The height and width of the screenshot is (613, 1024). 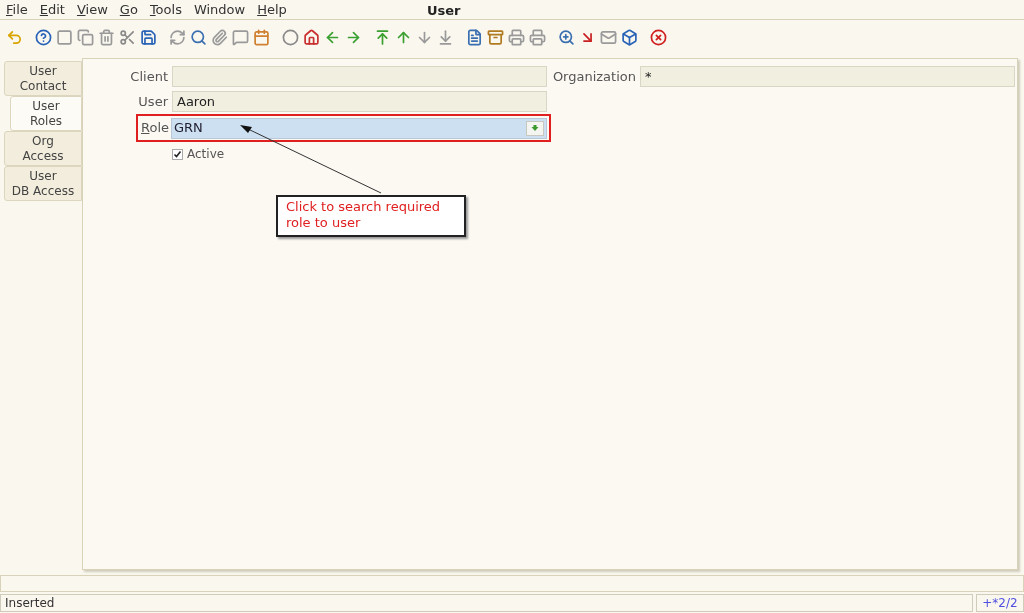 I want to click on new-record-icon, so click(x=64, y=37).